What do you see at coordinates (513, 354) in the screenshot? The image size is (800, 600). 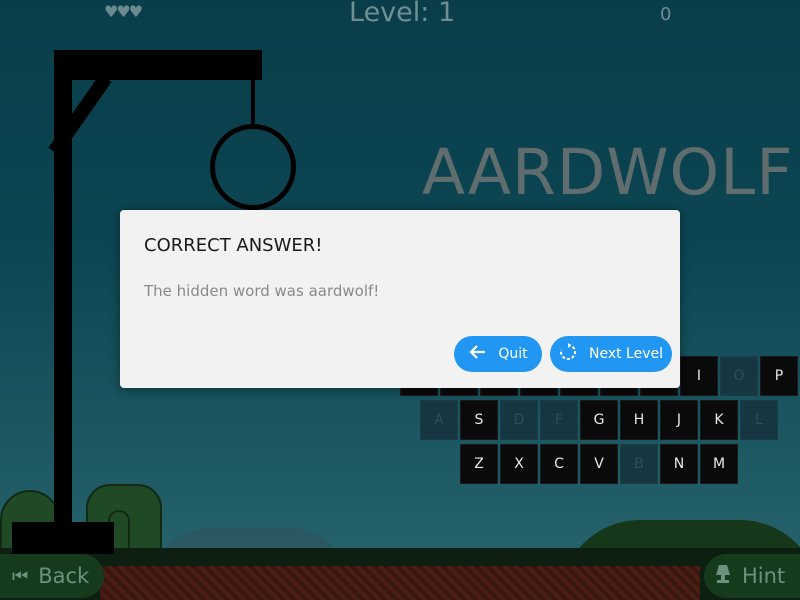 I see `quit-label: Quit` at bounding box center [513, 354].